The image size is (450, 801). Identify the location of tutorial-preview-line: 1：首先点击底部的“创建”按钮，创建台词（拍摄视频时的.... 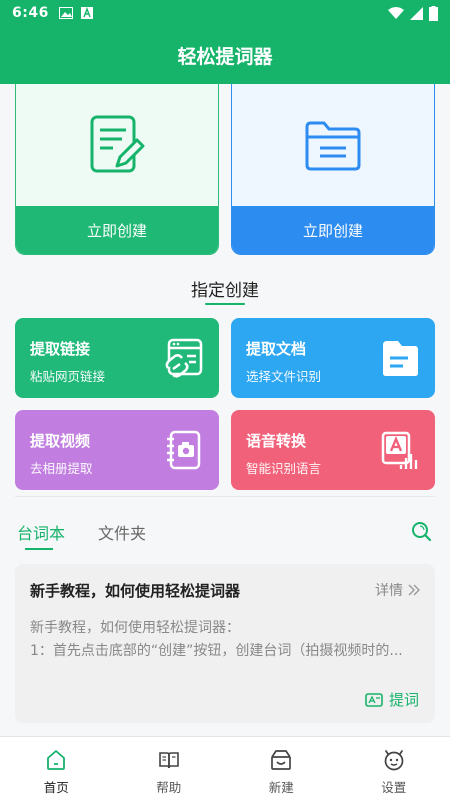
(216, 651).